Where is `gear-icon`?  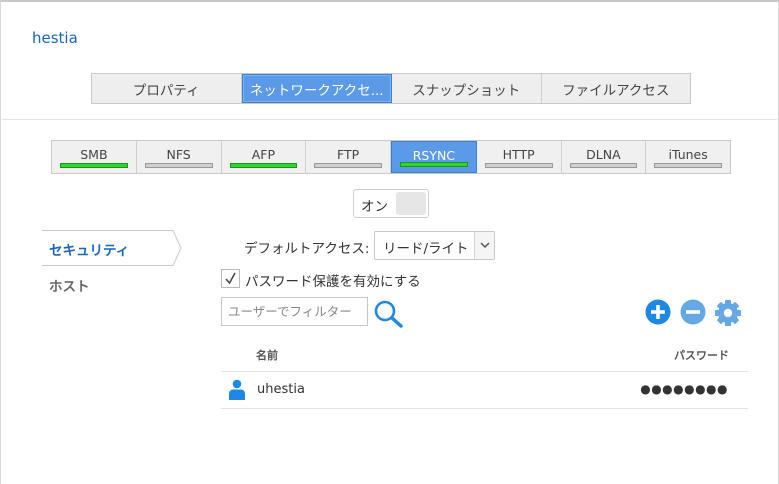
gear-icon is located at coordinates (728, 313).